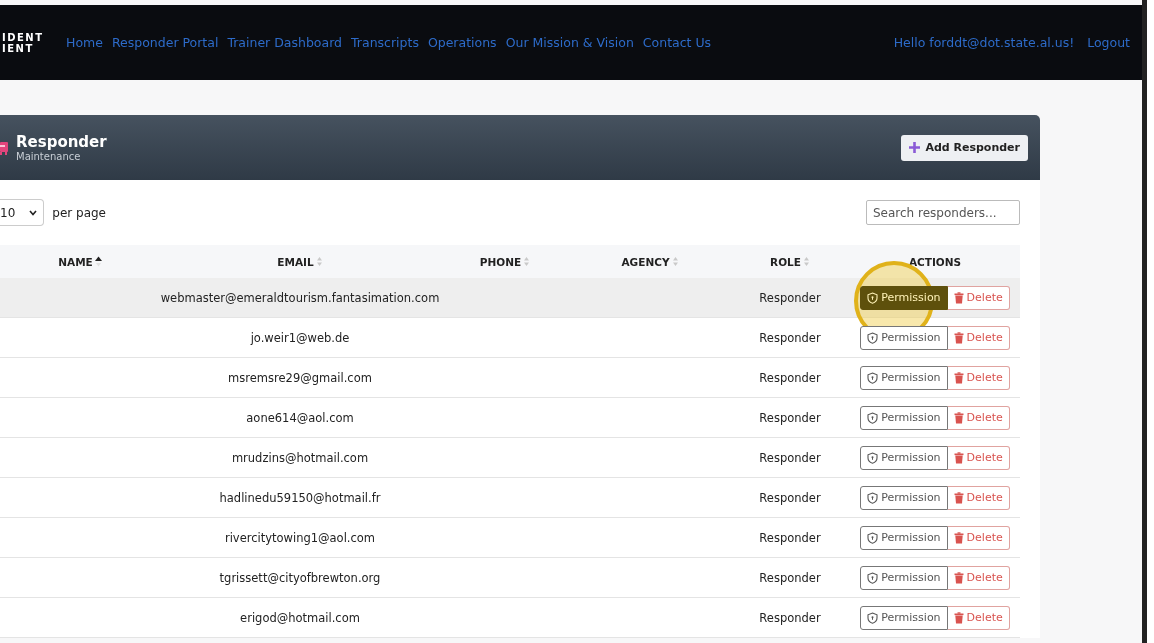  Describe the element at coordinates (285, 42) in the screenshot. I see `nav-link: Trainer Dashboard` at that location.